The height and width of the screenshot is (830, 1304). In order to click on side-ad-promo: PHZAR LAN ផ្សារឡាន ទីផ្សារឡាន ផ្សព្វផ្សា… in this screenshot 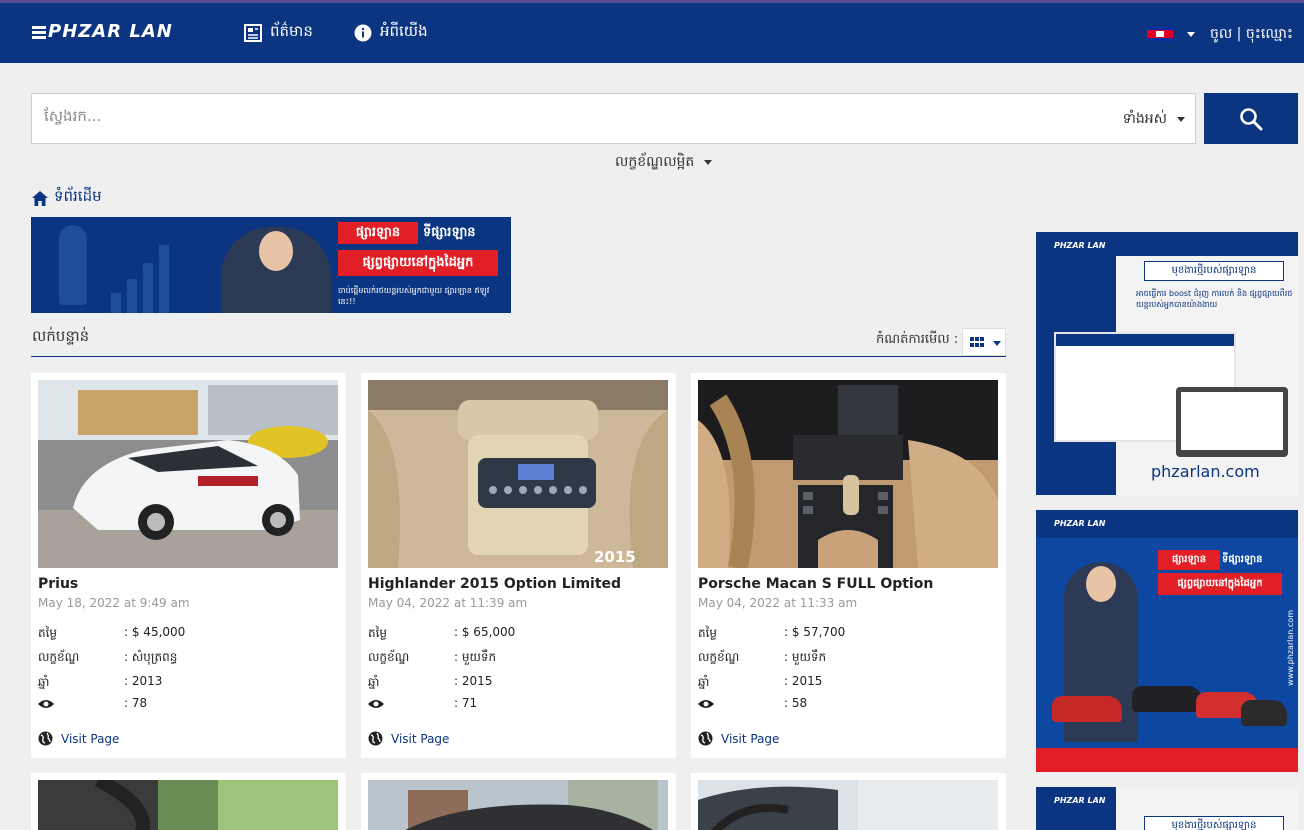, I will do `click(1167, 641)`.